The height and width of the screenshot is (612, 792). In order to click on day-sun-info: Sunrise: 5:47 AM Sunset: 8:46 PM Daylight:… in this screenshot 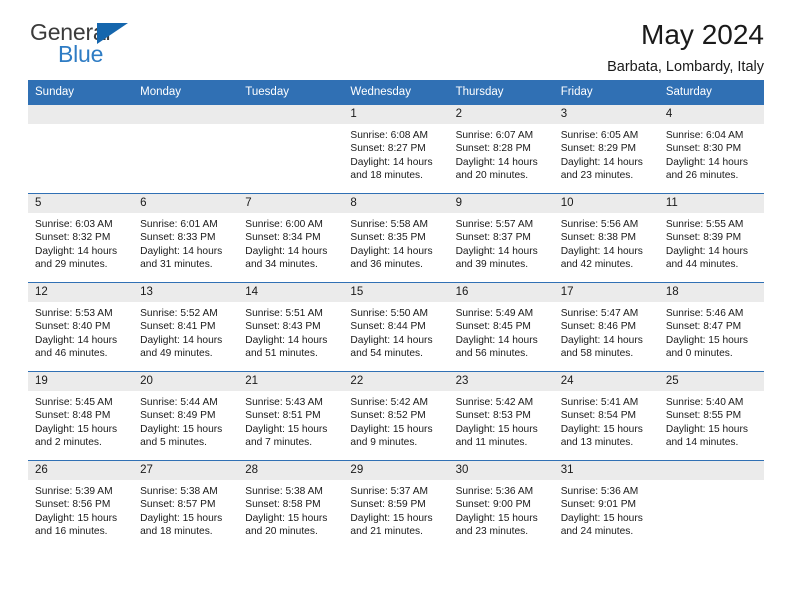, I will do `click(606, 331)`.